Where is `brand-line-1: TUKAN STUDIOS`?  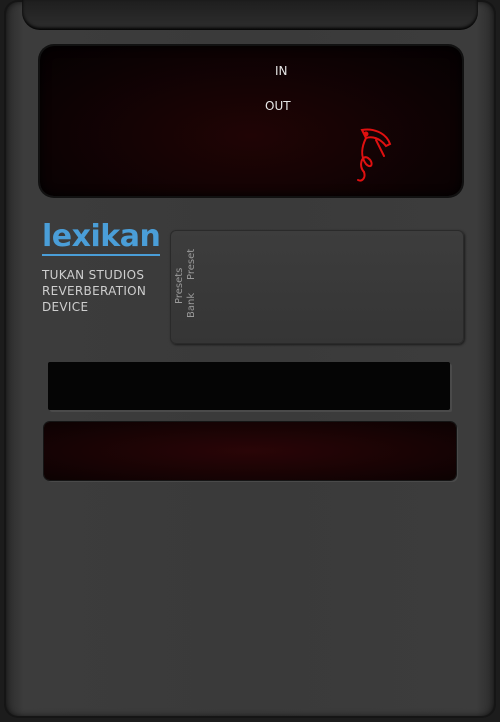 brand-line-1: TUKAN STUDIOS is located at coordinates (93, 275).